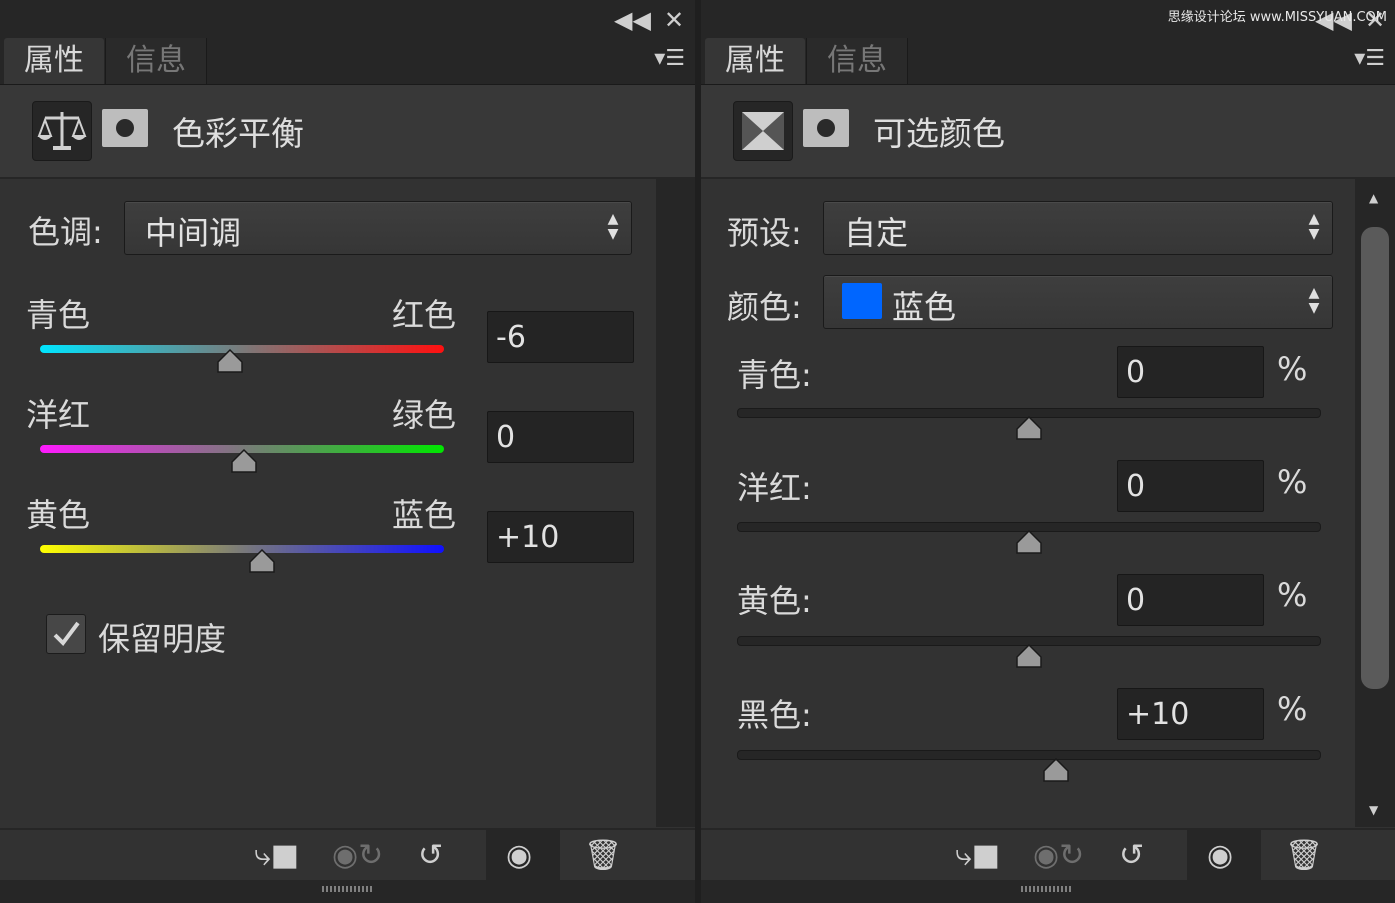 The image size is (1395, 903). Describe the element at coordinates (242, 549) in the screenshot. I see `yellow-blue-track` at that location.